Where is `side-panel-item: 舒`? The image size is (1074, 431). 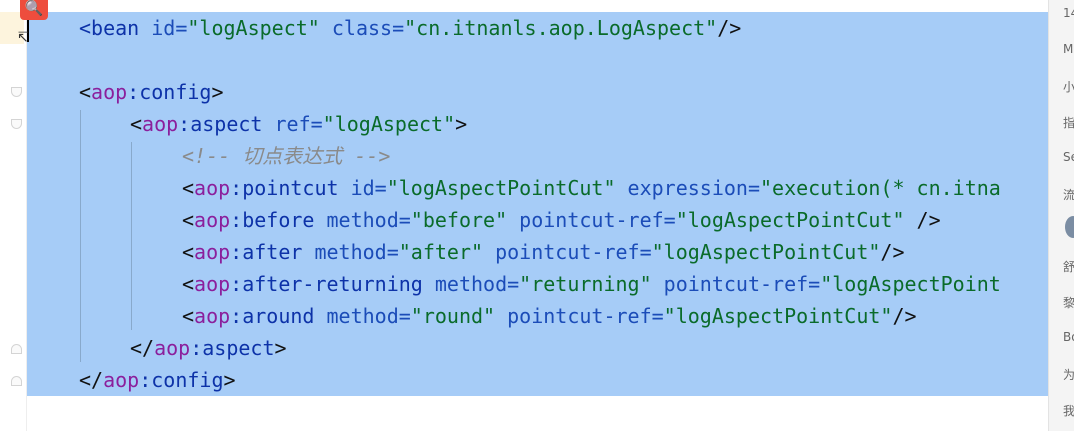
side-panel-item: 舒 is located at coordinates (1068, 266).